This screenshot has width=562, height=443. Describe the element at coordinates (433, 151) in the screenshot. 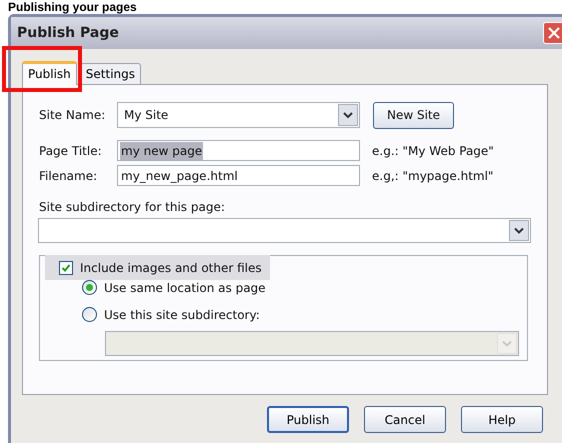

I see `hint-text: e.g.: "My Web Page"` at that location.